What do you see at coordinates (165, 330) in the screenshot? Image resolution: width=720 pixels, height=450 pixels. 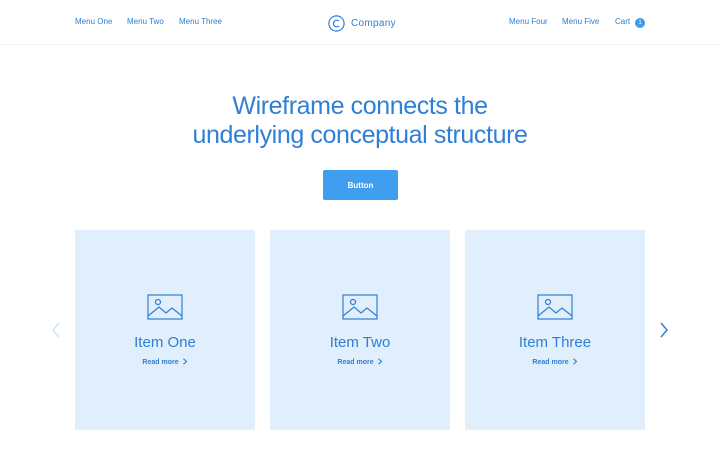 I see `carousel-card-item-one: Item One Read more` at bounding box center [165, 330].